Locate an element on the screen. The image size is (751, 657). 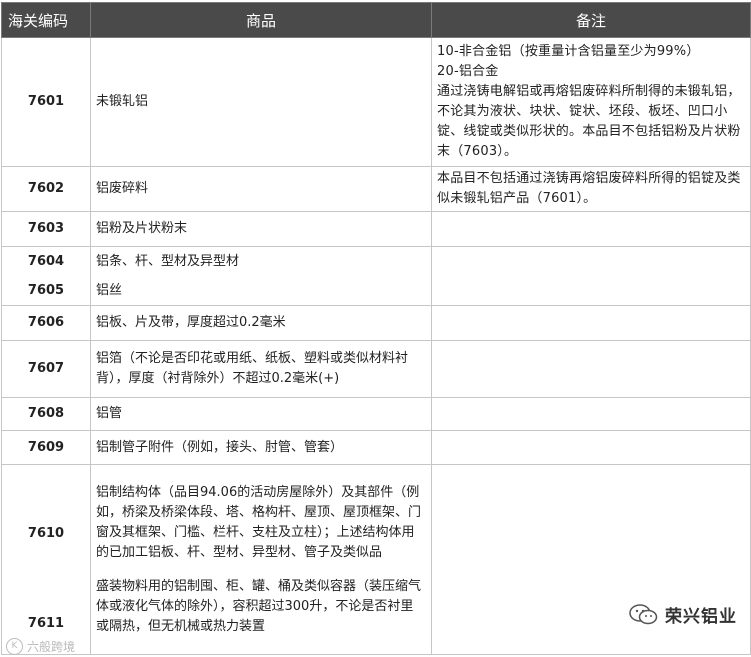
row-code-secondary: 7605 is located at coordinates (46, 290).